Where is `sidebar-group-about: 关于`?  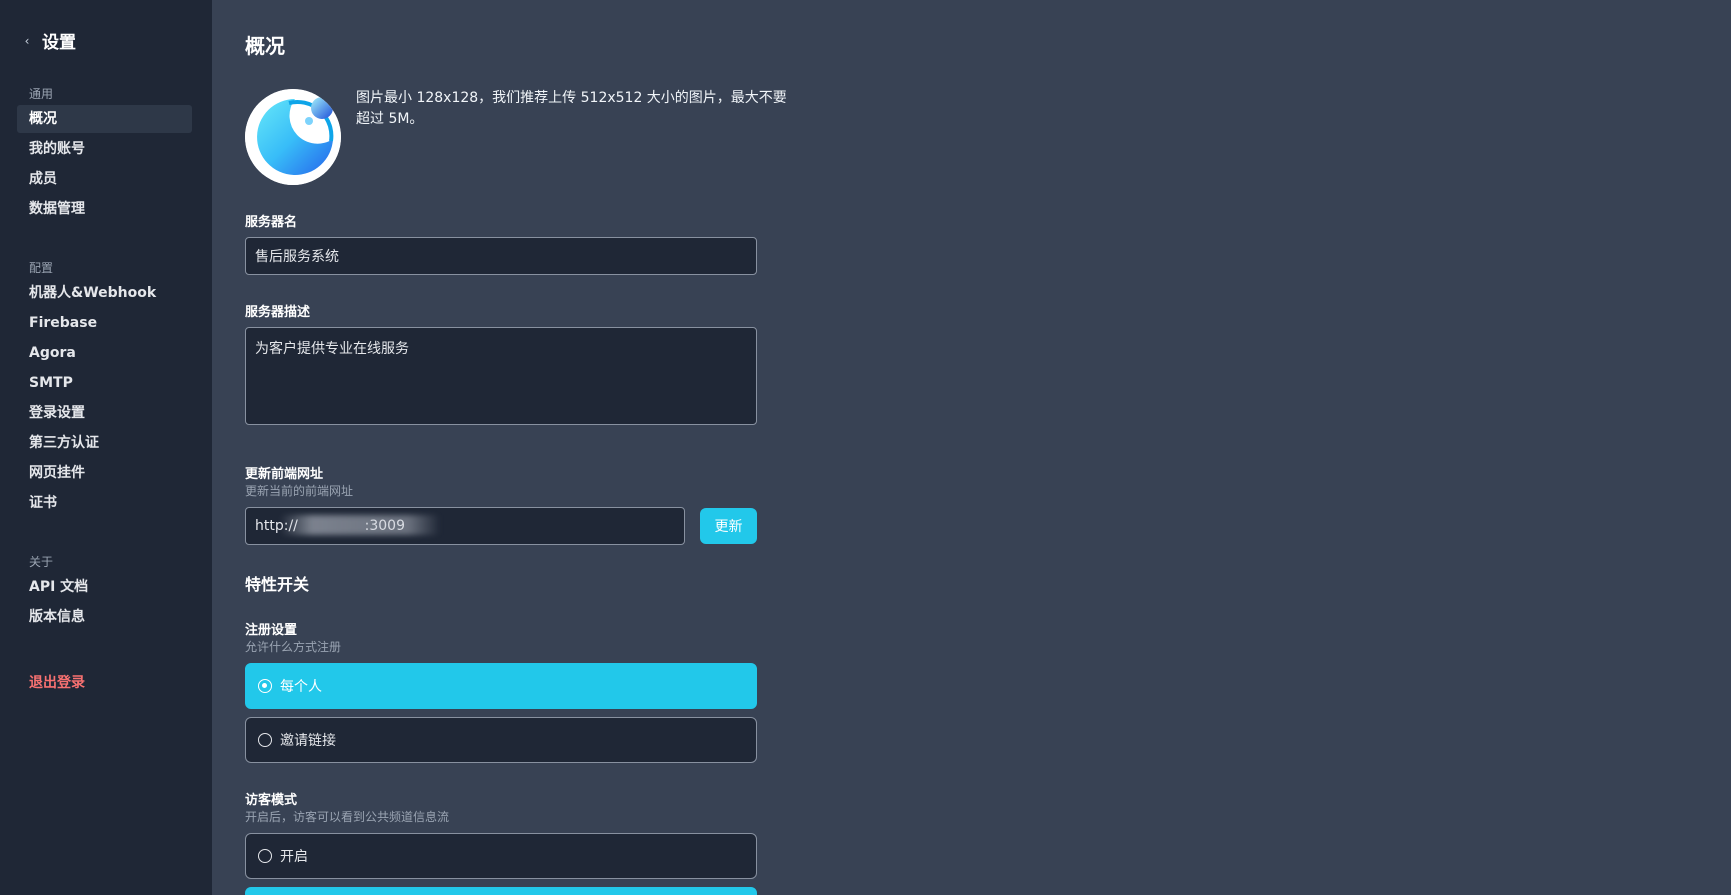 sidebar-group-about: 关于 is located at coordinates (41, 562).